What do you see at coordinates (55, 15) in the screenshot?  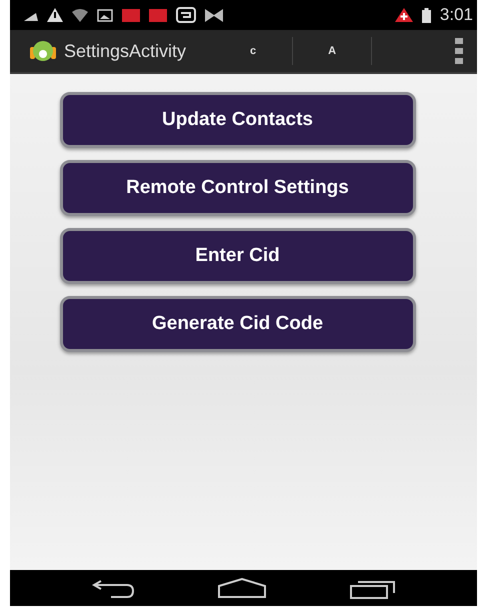 I see `warning-icon` at bounding box center [55, 15].